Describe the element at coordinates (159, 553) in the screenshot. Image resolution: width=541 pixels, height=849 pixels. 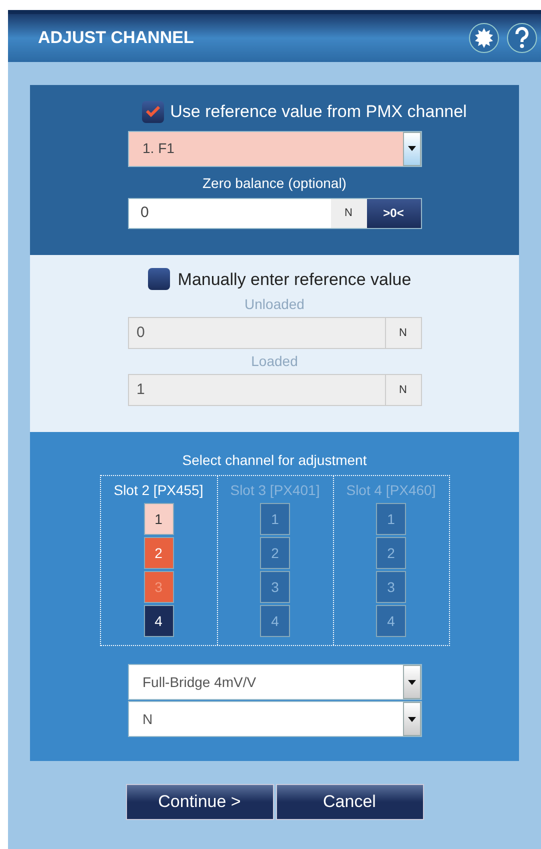
I see `channel-button: 2` at that location.